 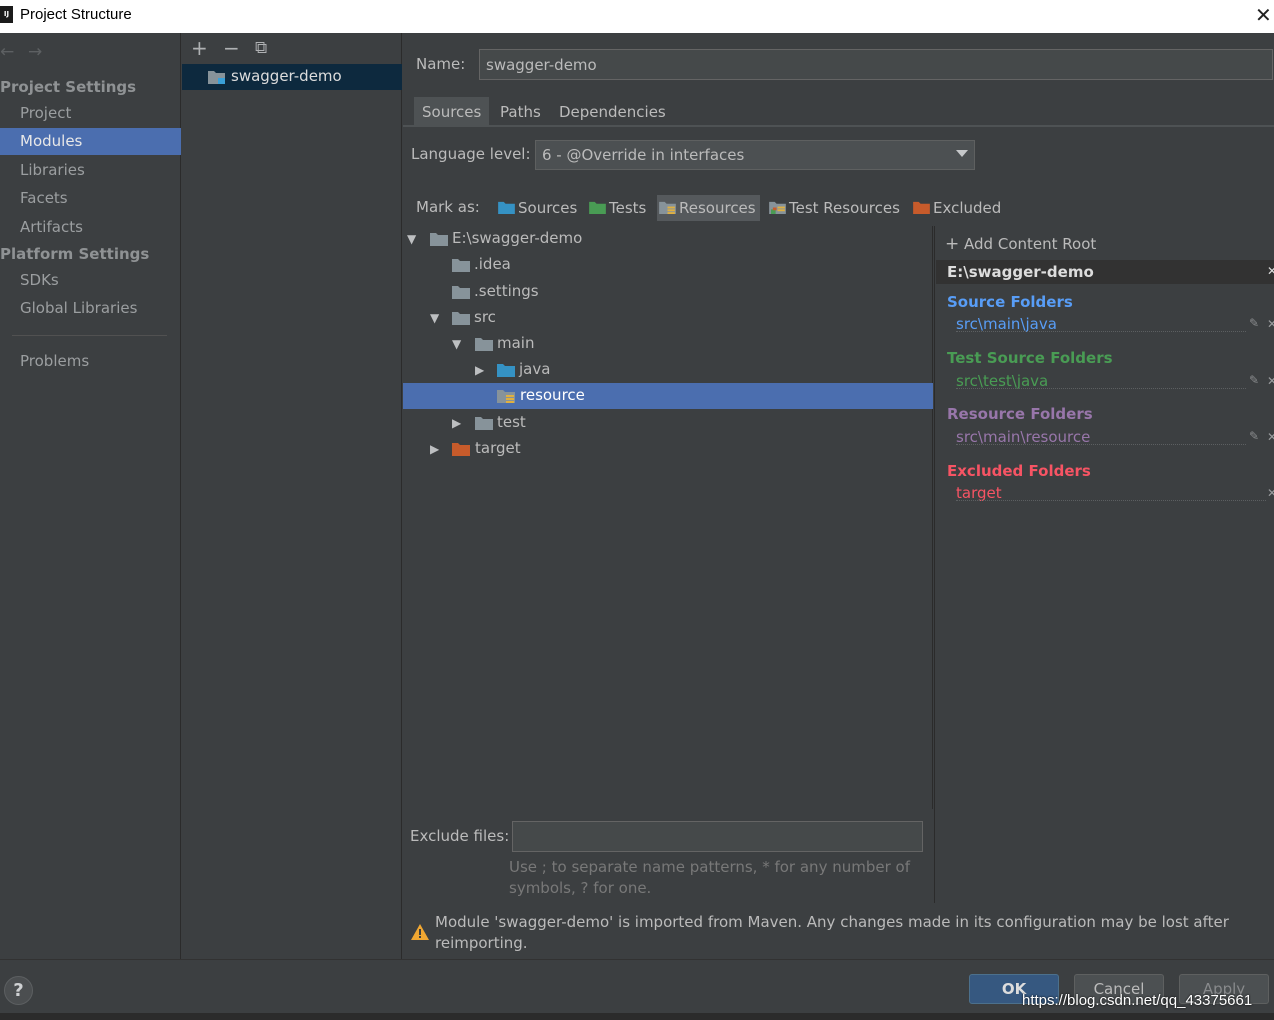 I want to click on source-folder-icon, so click(x=506, y=370).